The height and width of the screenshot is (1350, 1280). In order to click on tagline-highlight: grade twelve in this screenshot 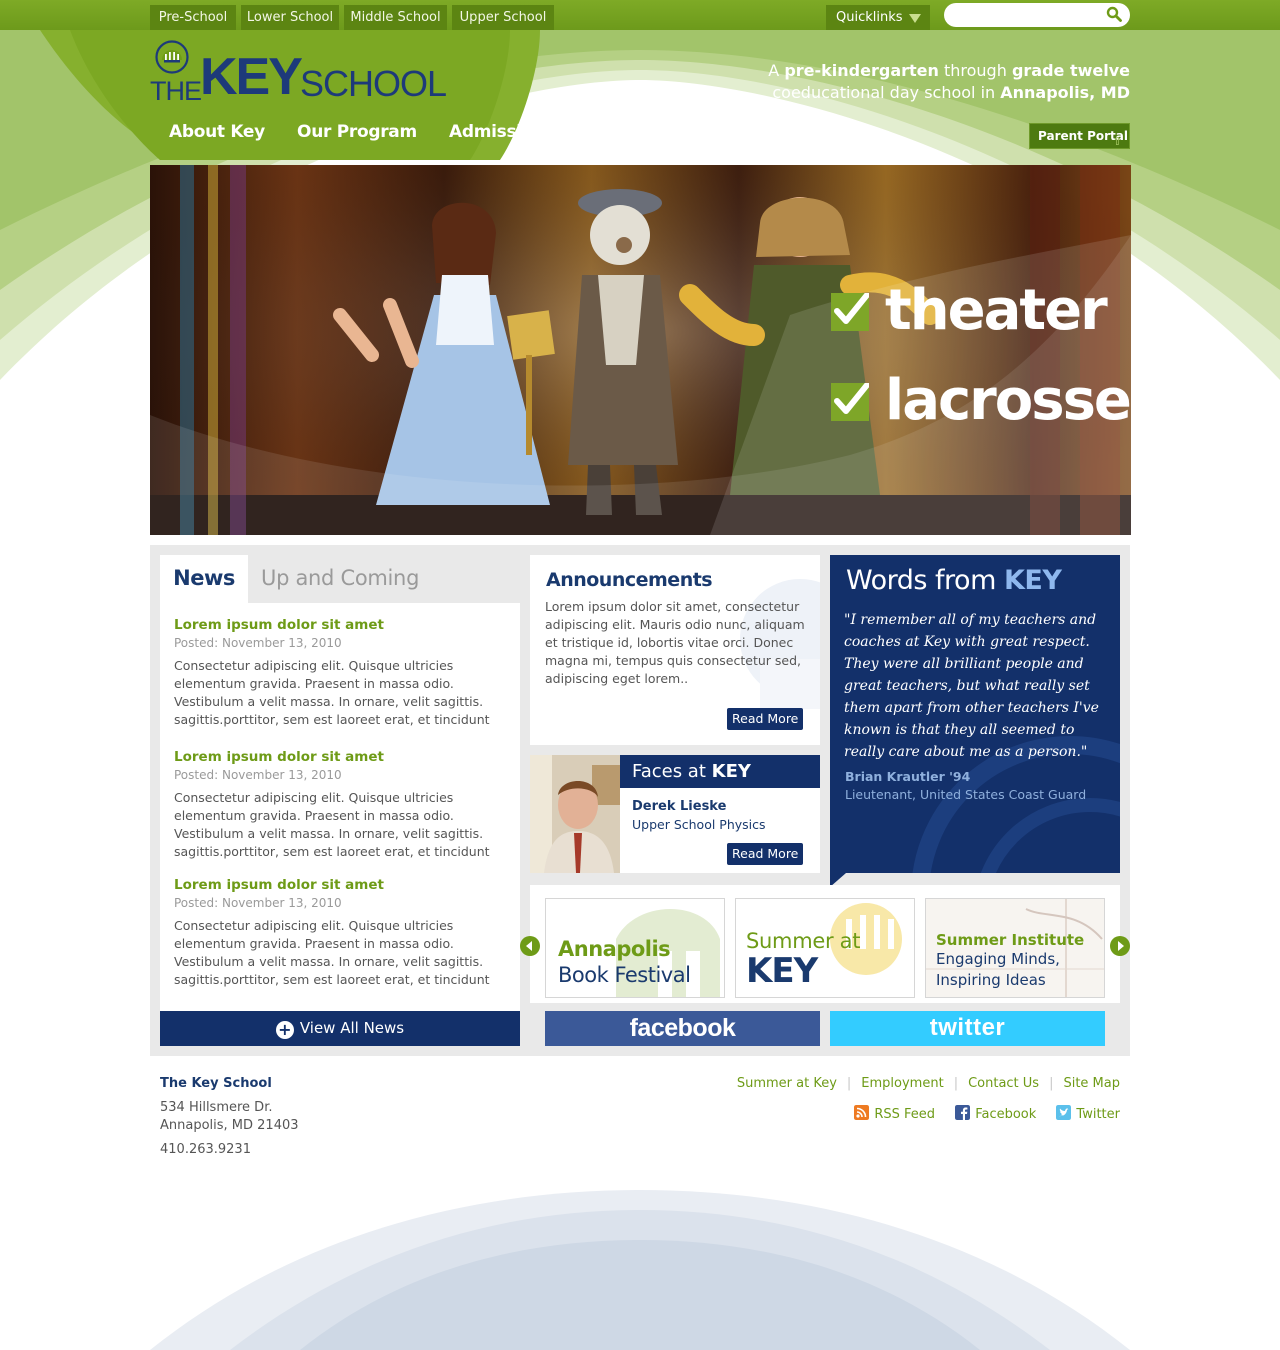, I will do `click(1070, 70)`.